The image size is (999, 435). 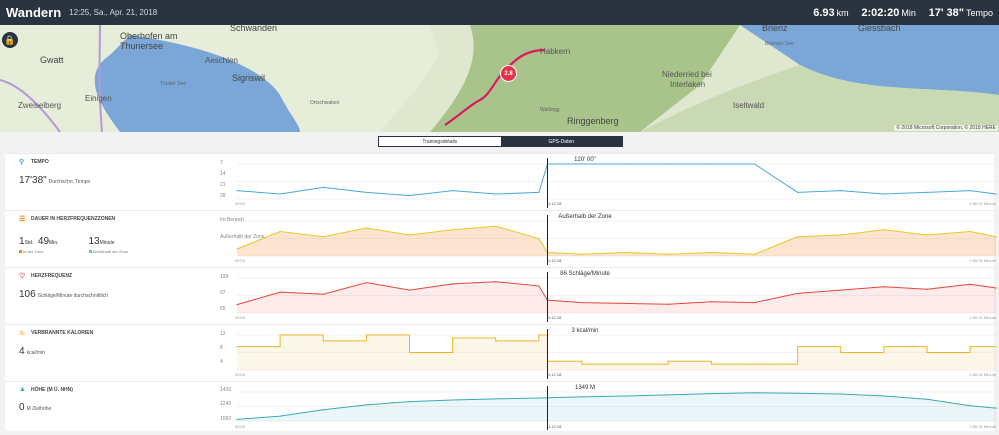 What do you see at coordinates (113, 12) in the screenshot?
I see `activity-date: 12:25, Sa., Apr. 21, 2018` at bounding box center [113, 12].